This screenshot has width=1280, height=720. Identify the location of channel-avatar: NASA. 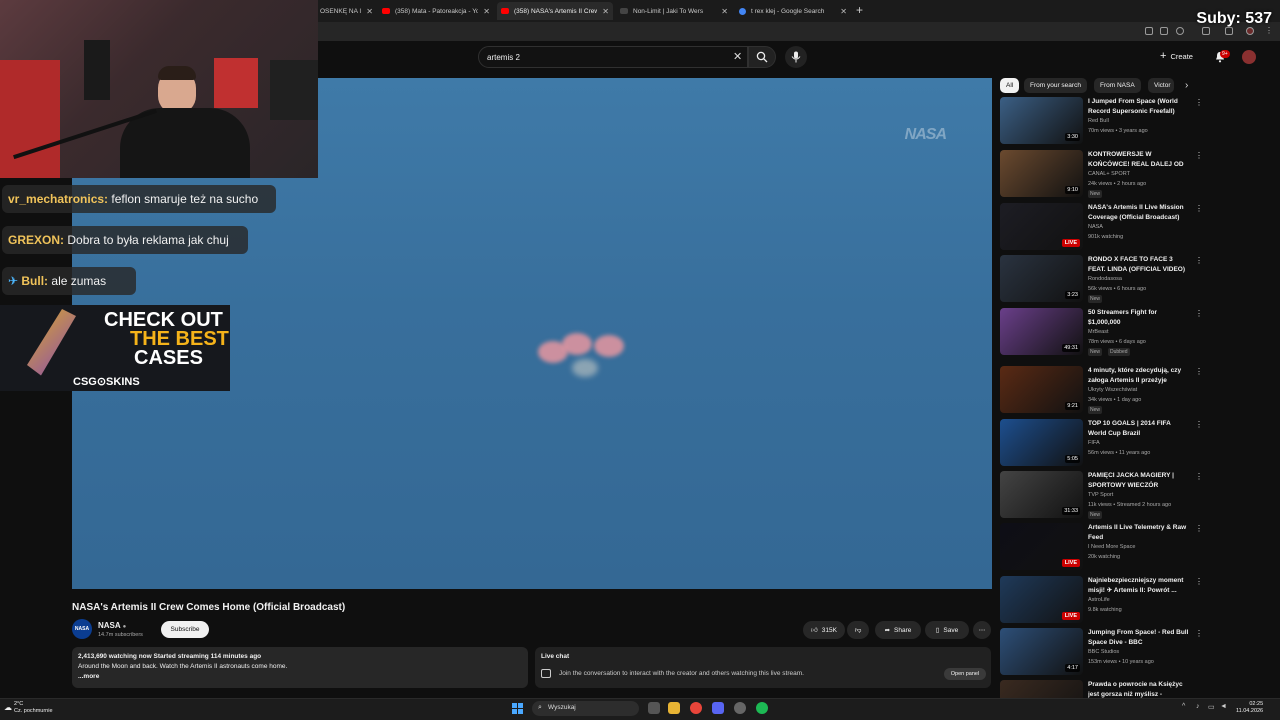
(82, 629).